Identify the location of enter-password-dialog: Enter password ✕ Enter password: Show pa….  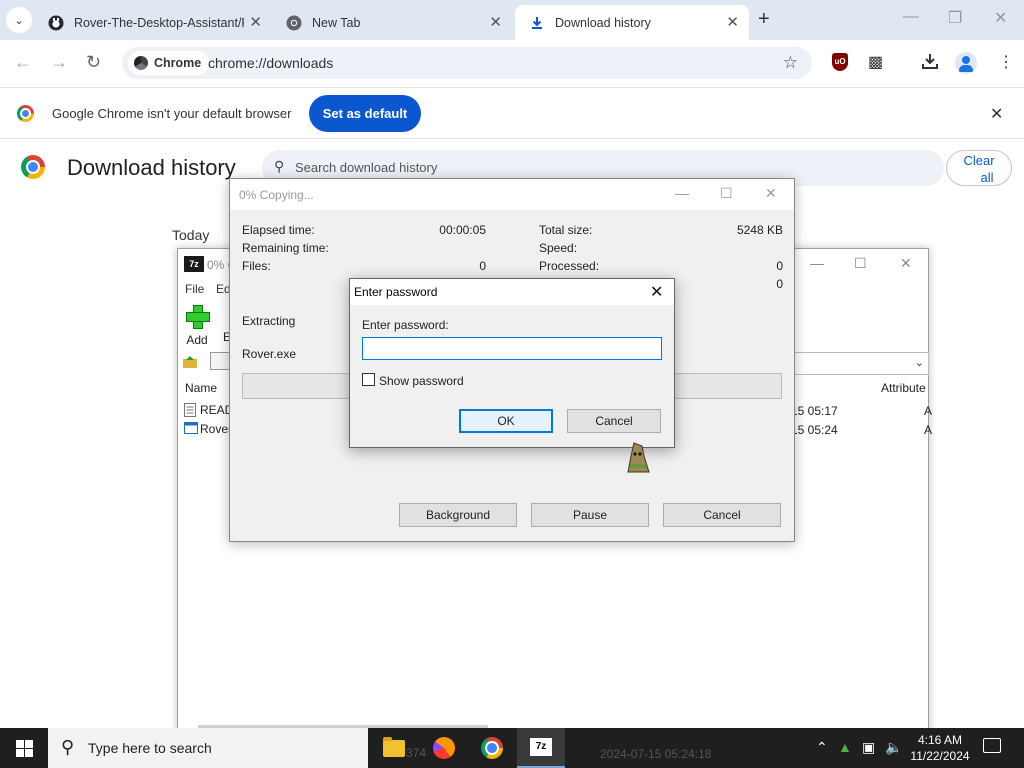
(512, 363).